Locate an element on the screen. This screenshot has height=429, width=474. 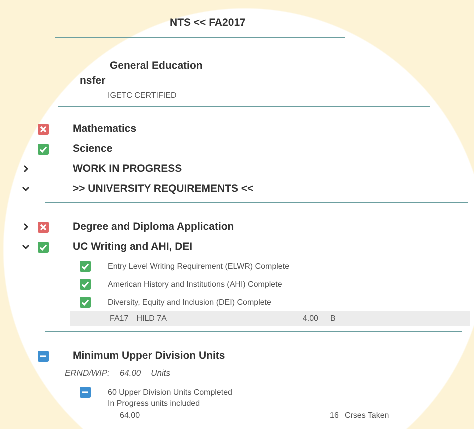
course-units: 4.00 is located at coordinates (310, 318).